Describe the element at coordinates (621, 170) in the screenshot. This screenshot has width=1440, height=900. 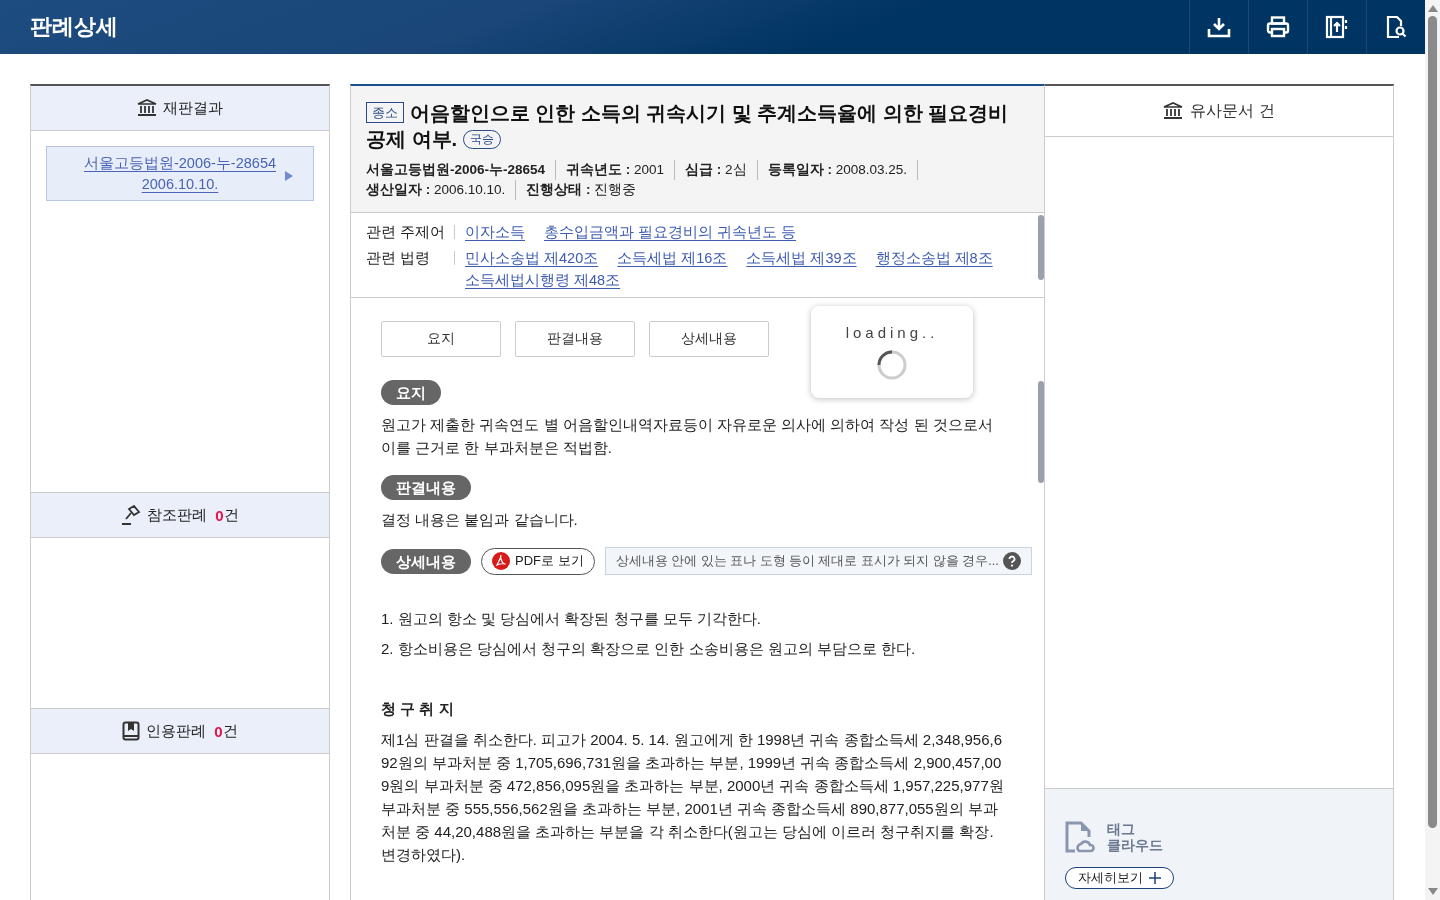
I see `meta-item: 귀속년도 : 2001` at that location.